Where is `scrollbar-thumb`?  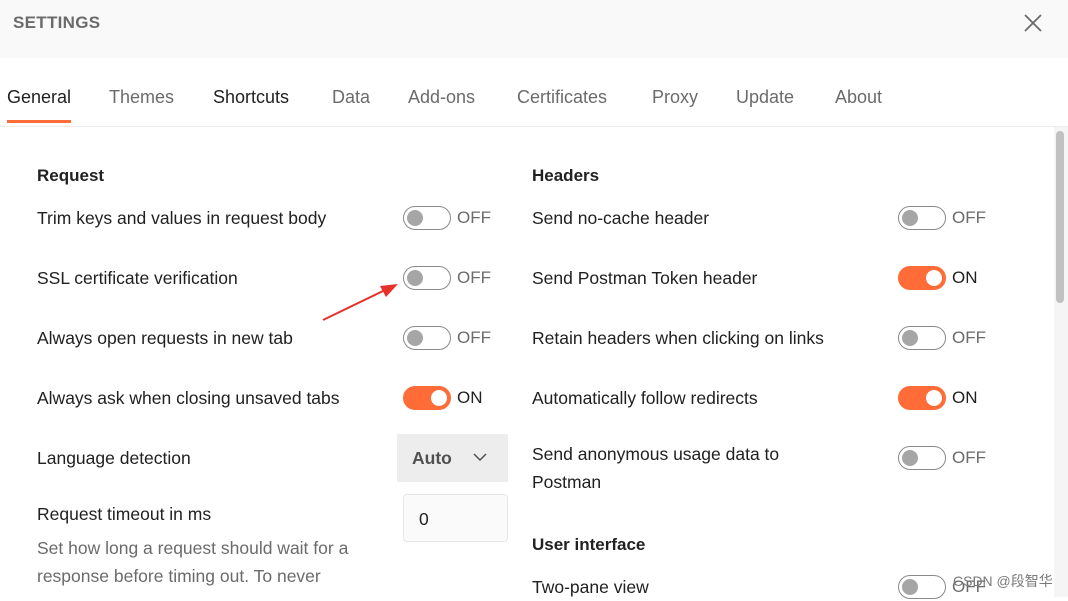 scrollbar-thumb is located at coordinates (1060, 217).